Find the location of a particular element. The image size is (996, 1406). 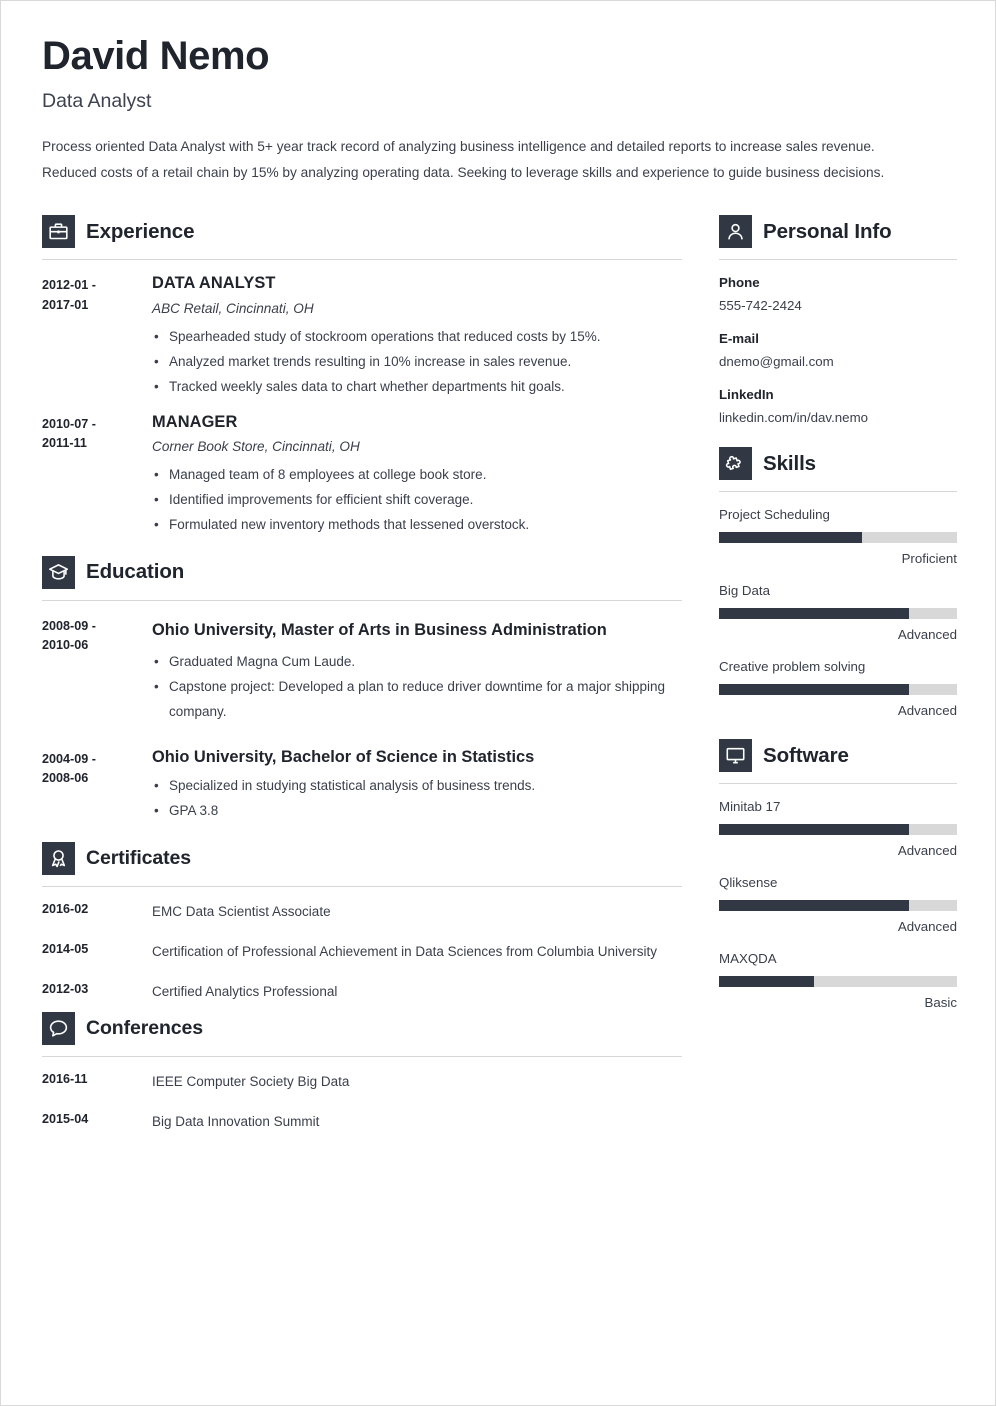

skill-name: Creative problem solving is located at coordinates (792, 667).